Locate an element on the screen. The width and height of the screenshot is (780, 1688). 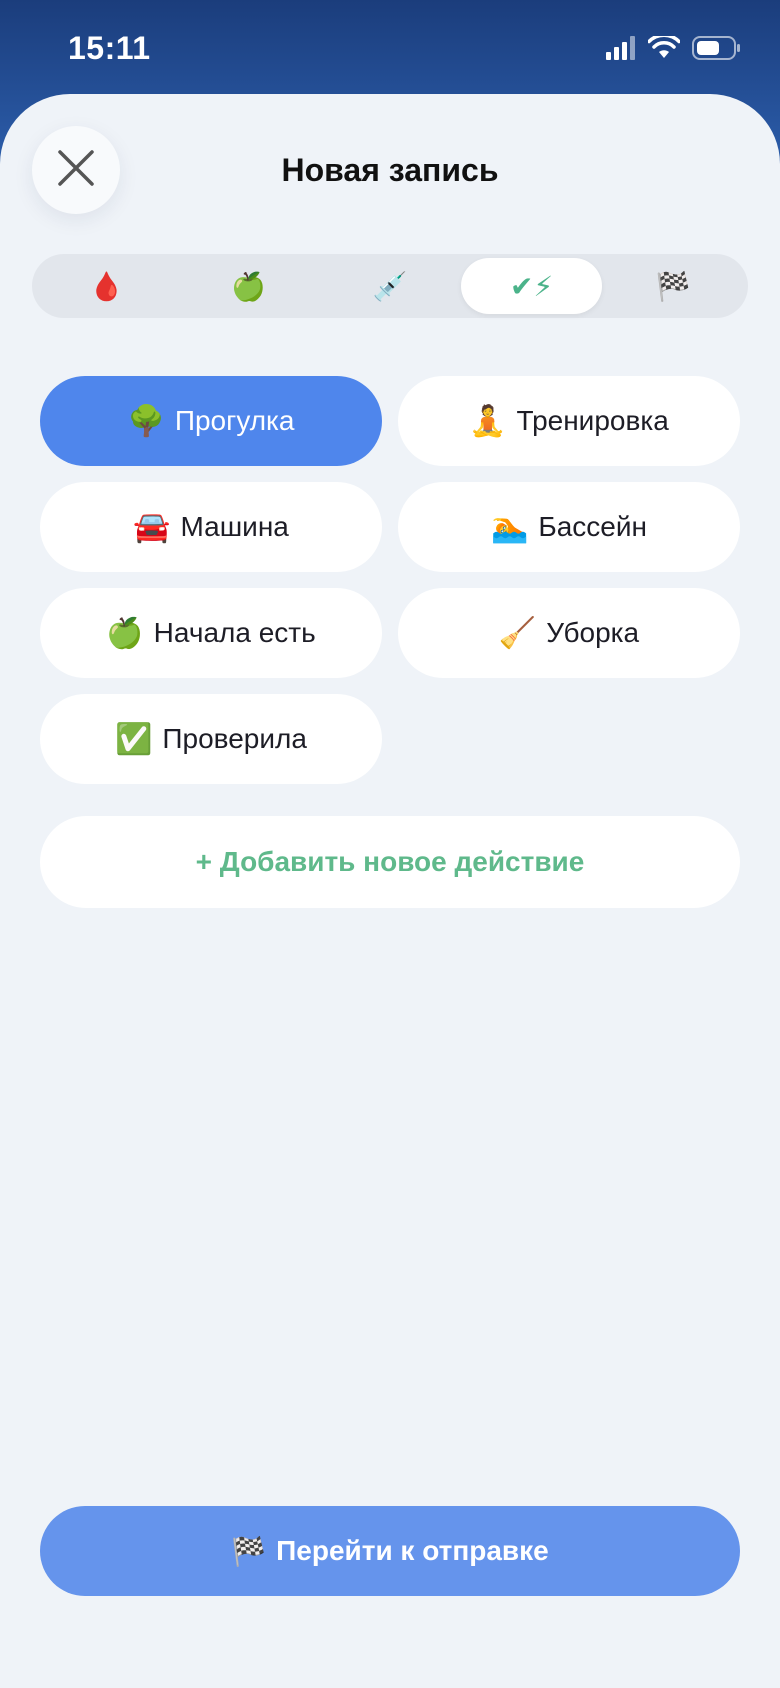
action-label: Тренировка is located at coordinates (592, 420).